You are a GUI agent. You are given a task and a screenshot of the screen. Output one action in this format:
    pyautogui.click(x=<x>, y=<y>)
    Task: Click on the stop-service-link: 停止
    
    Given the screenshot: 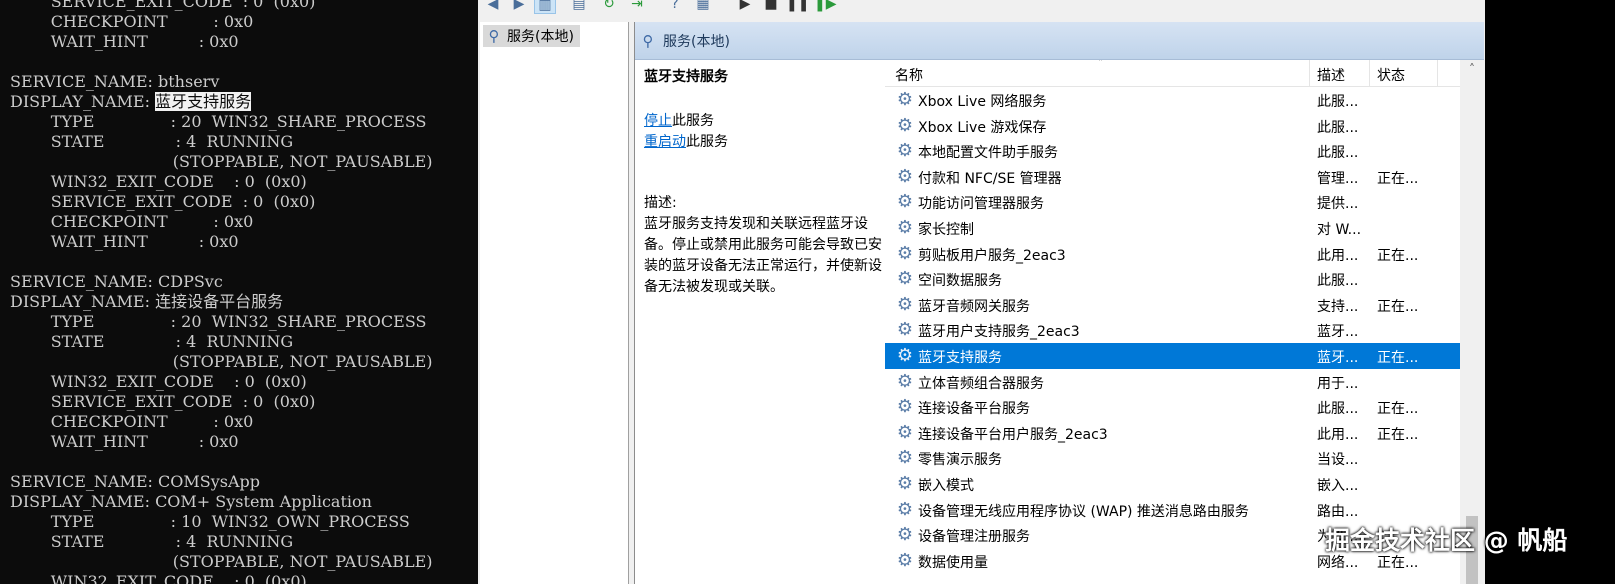 What is the action you would take?
    pyautogui.click(x=658, y=121)
    